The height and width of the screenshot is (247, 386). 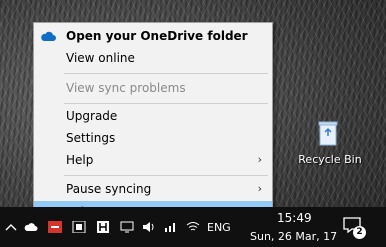 I want to click on app-icon, so click(x=79, y=227).